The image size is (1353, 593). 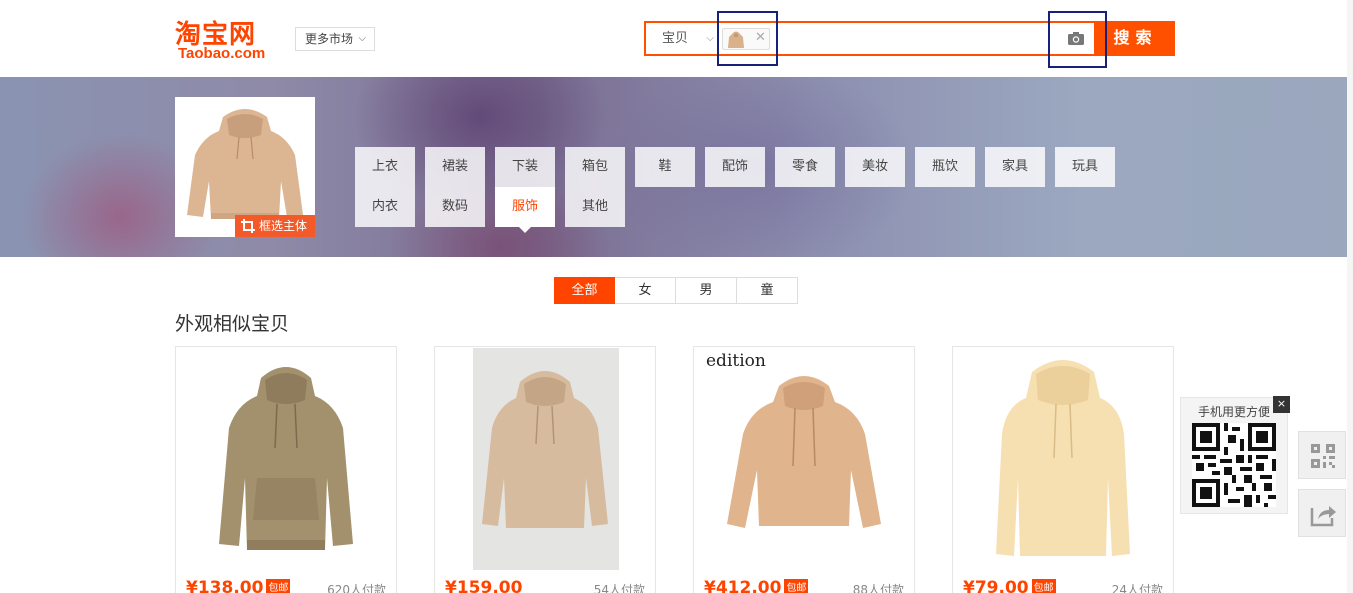 What do you see at coordinates (1015, 167) in the screenshot?
I see `category-item: 家具` at bounding box center [1015, 167].